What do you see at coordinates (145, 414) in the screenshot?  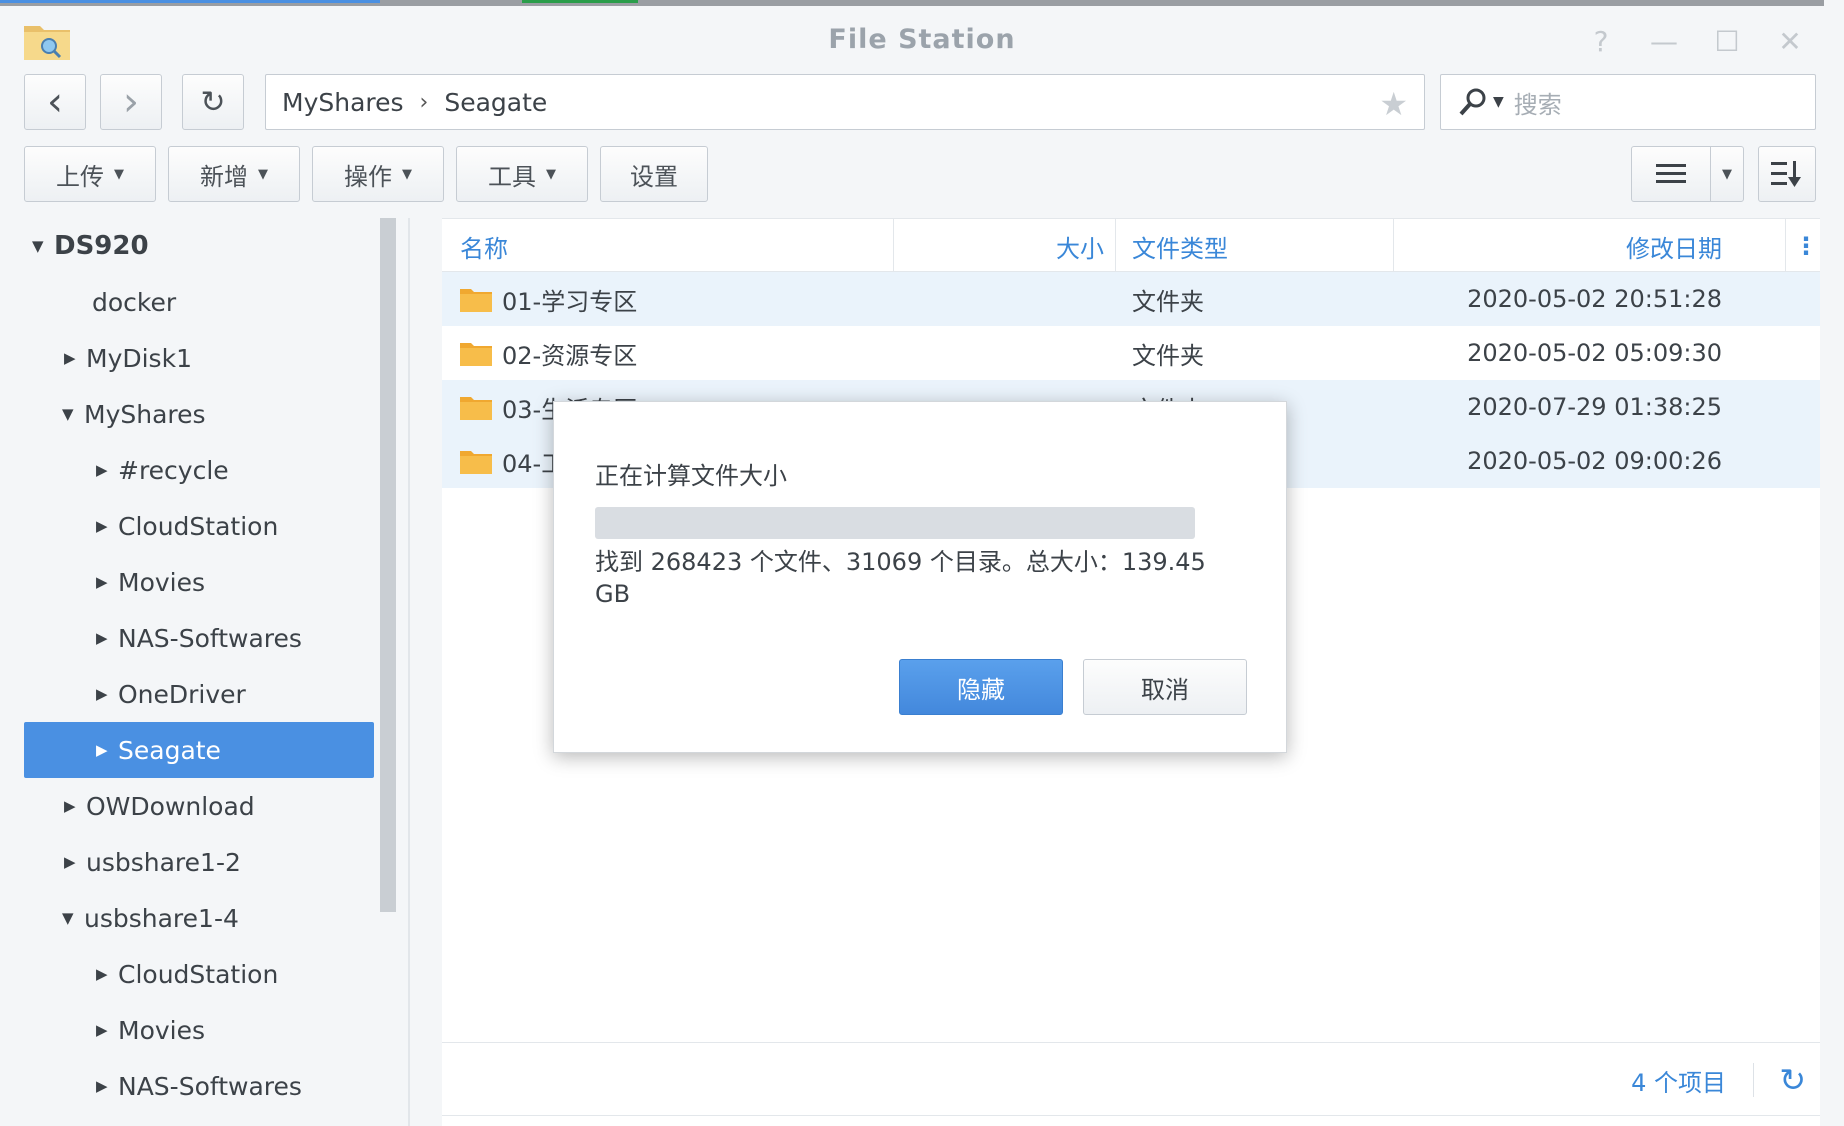 I see `tree-item-label: MyShares` at bounding box center [145, 414].